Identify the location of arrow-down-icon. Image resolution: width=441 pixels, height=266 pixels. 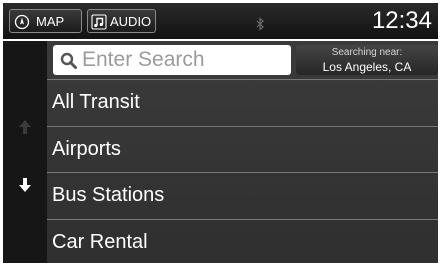
(25, 185).